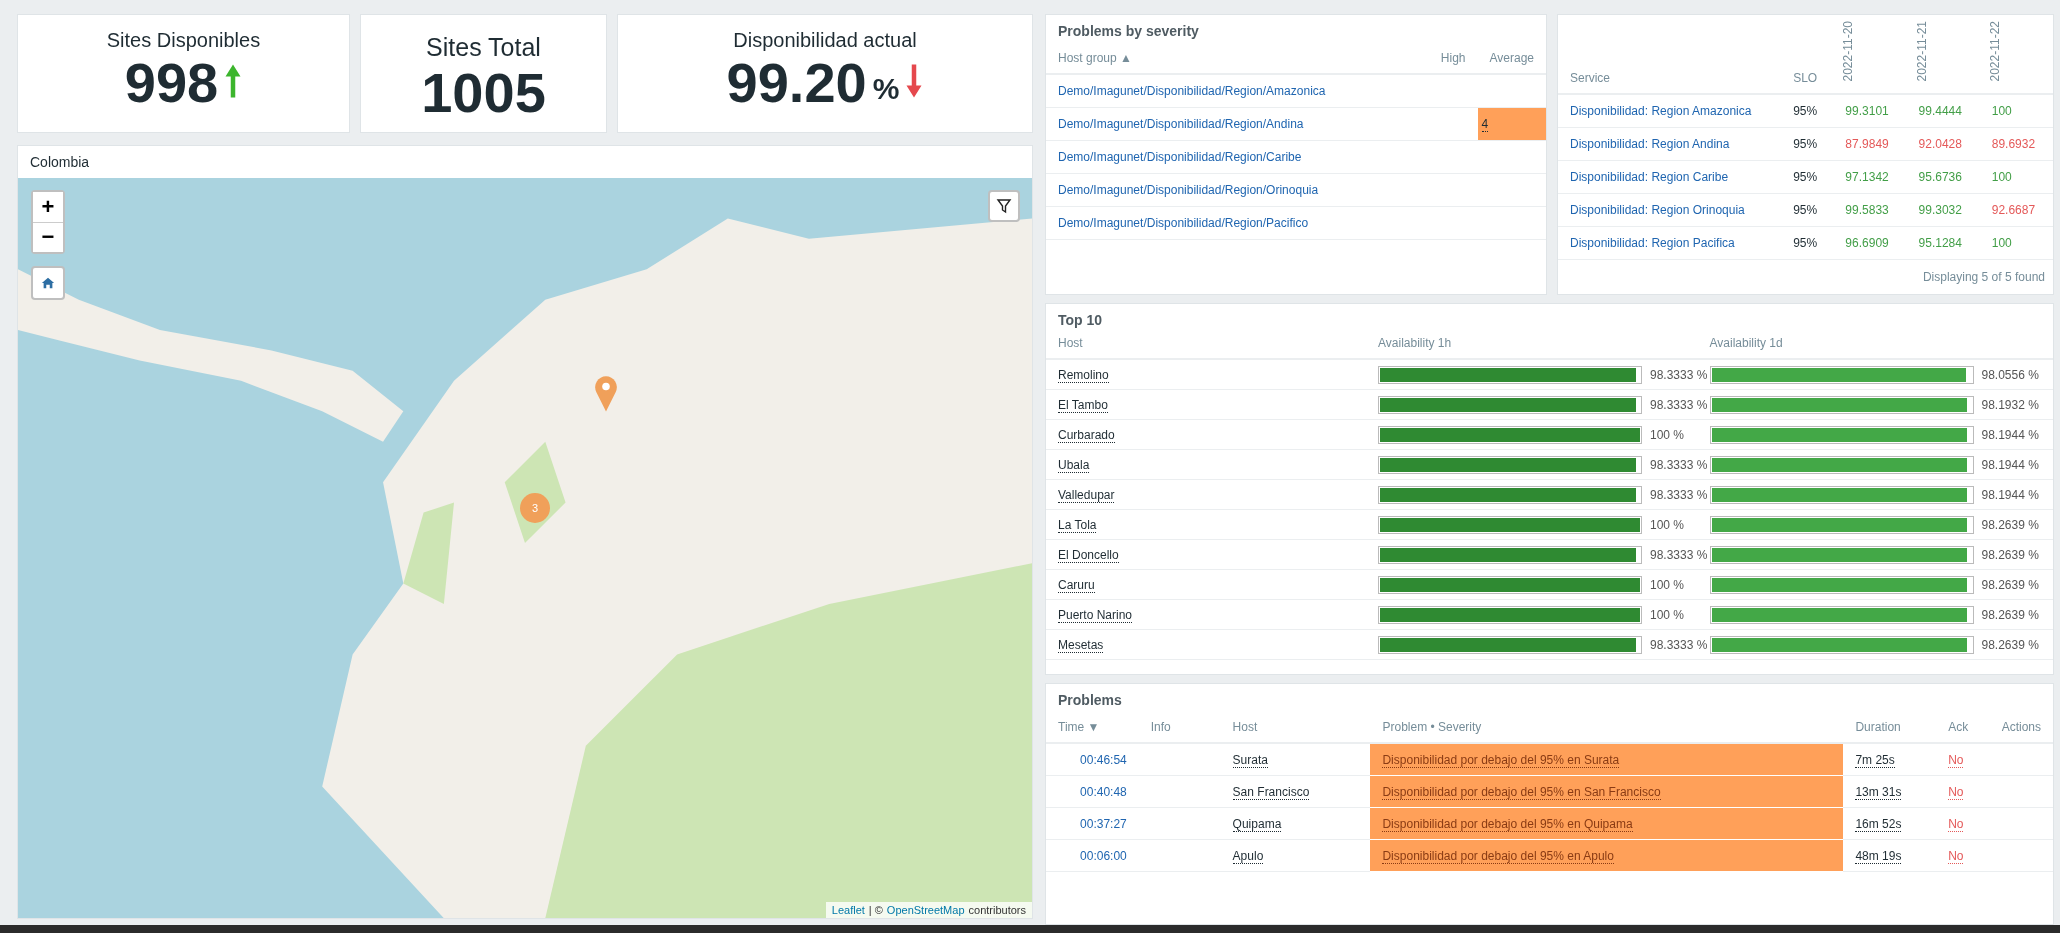 The width and height of the screenshot is (2060, 933). Describe the element at coordinates (1250, 760) in the screenshot. I see `host-link: Surata` at that location.